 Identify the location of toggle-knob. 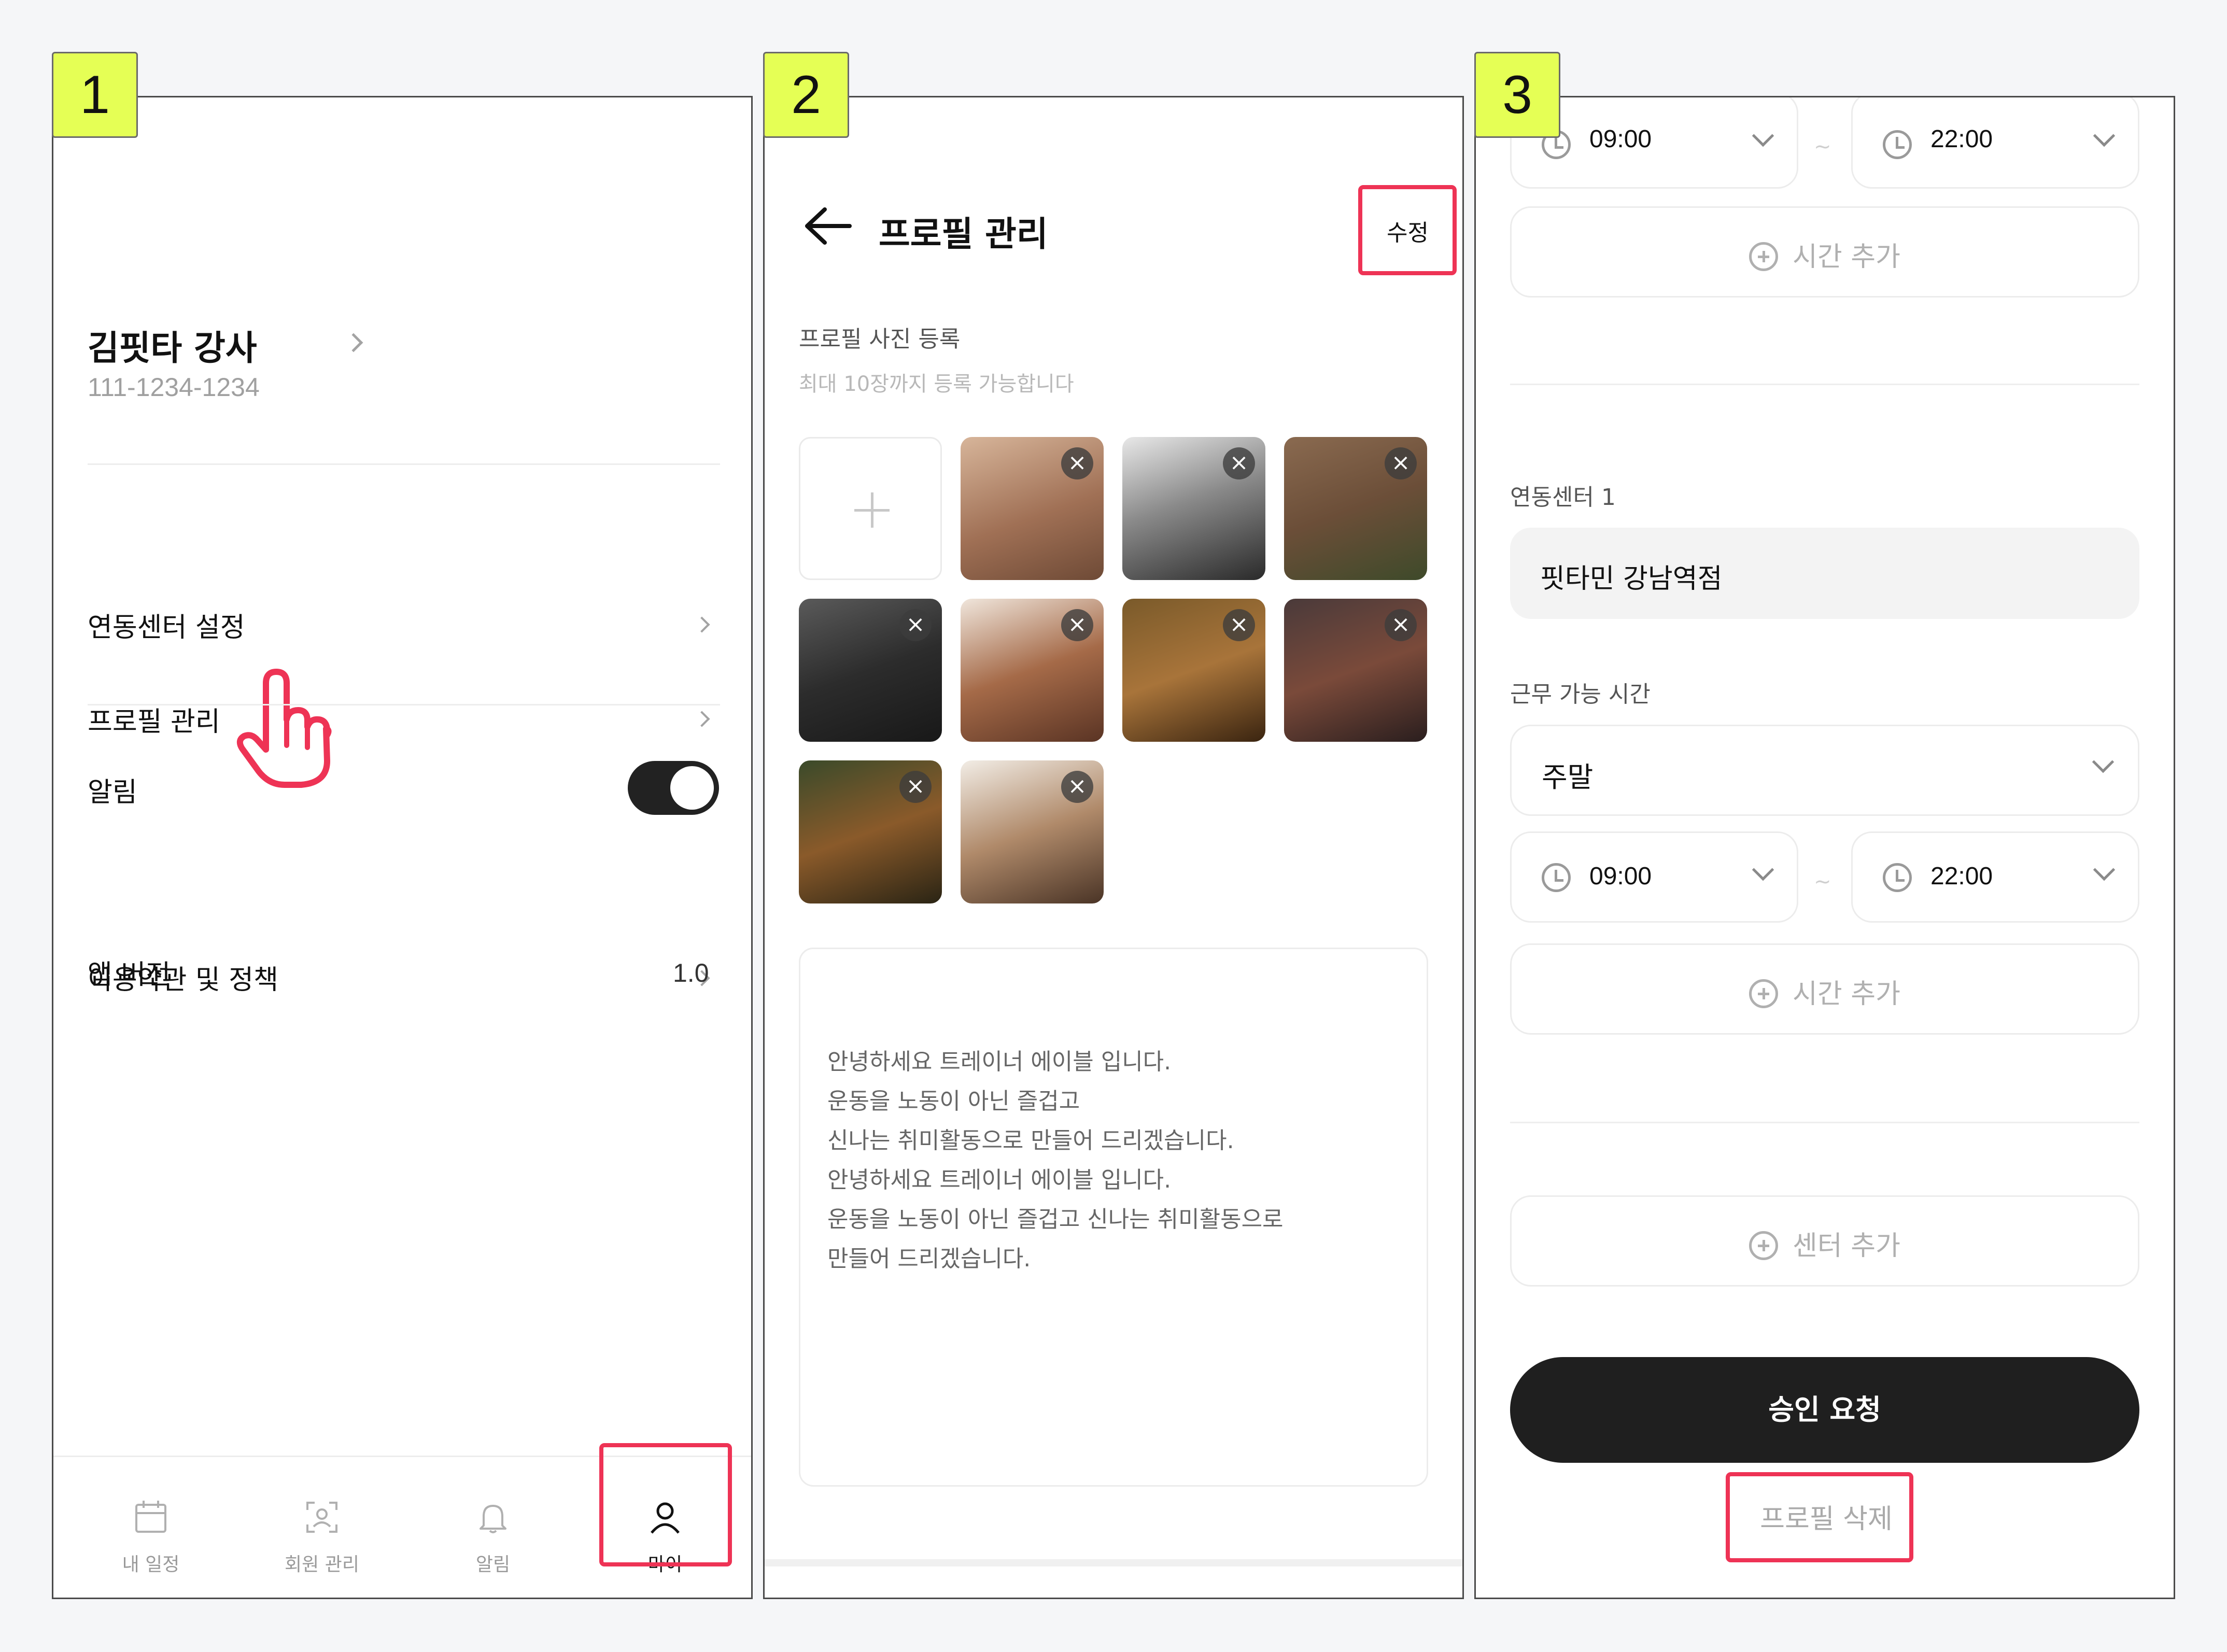
(692, 788).